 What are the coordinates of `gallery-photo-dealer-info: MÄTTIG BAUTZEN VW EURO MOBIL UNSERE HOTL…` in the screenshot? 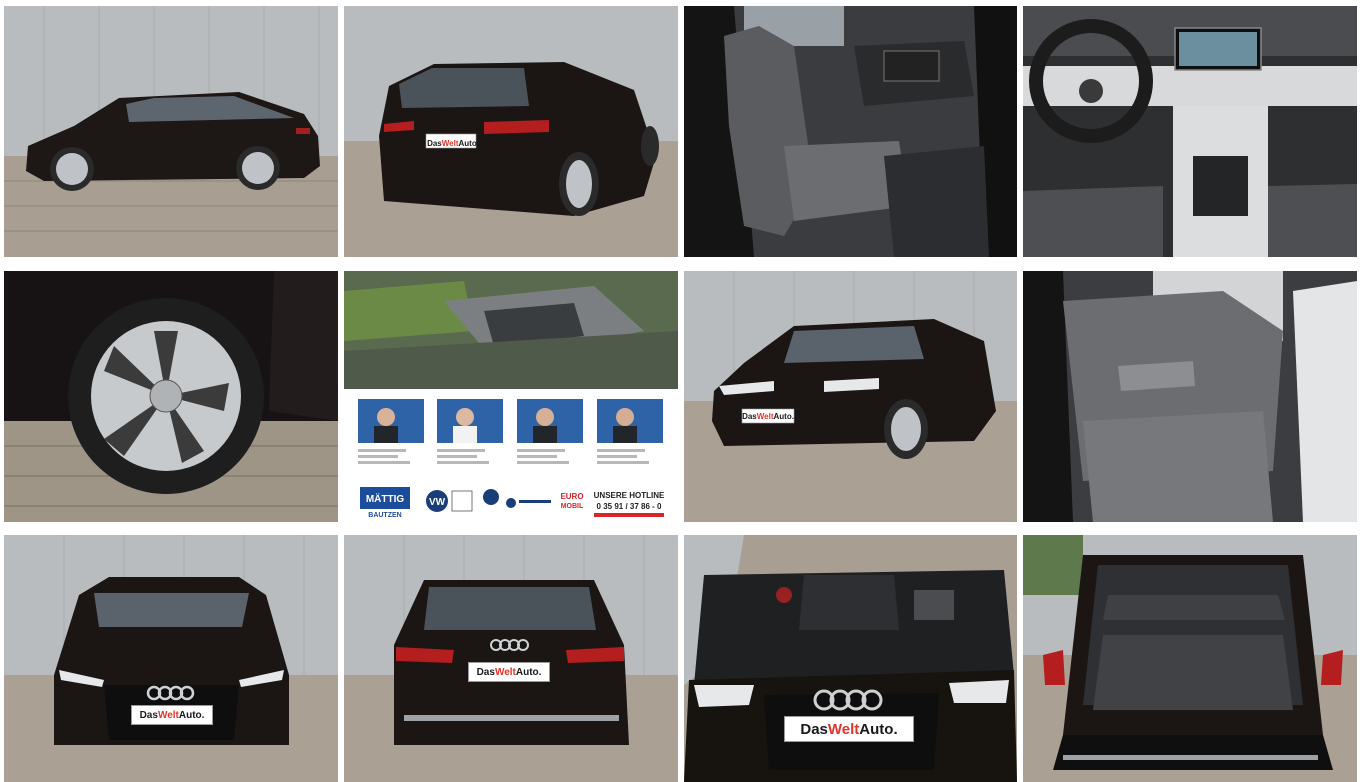 It's located at (511, 396).